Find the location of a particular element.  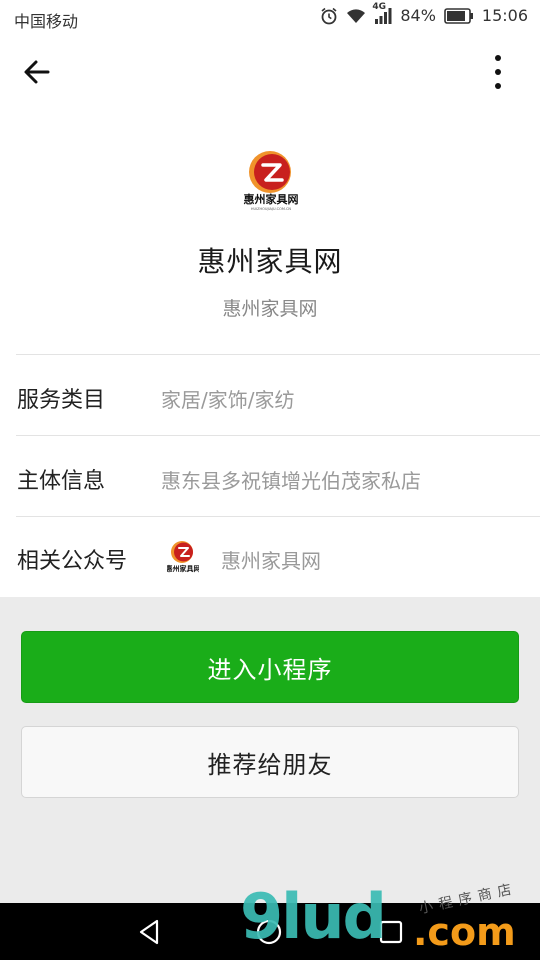

related-account-value: 惠州家具网 is located at coordinates (271, 561).